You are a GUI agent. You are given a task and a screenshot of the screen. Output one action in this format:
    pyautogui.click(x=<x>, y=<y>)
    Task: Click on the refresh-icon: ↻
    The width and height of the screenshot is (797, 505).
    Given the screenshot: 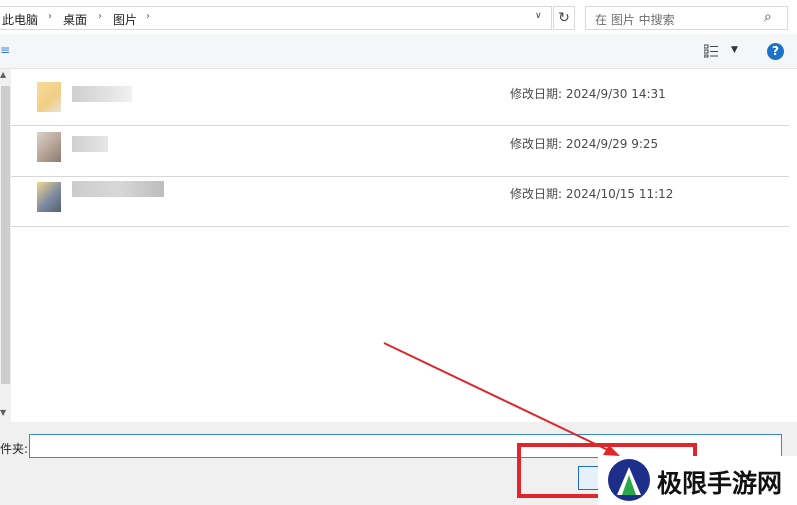 What is the action you would take?
    pyautogui.click(x=564, y=18)
    